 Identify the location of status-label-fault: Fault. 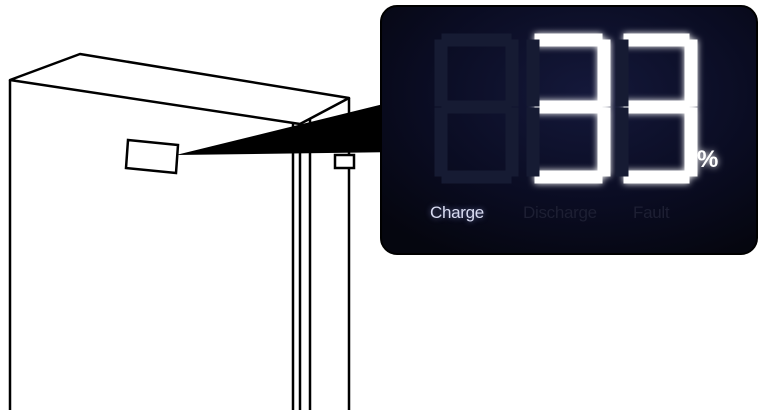
(651, 212).